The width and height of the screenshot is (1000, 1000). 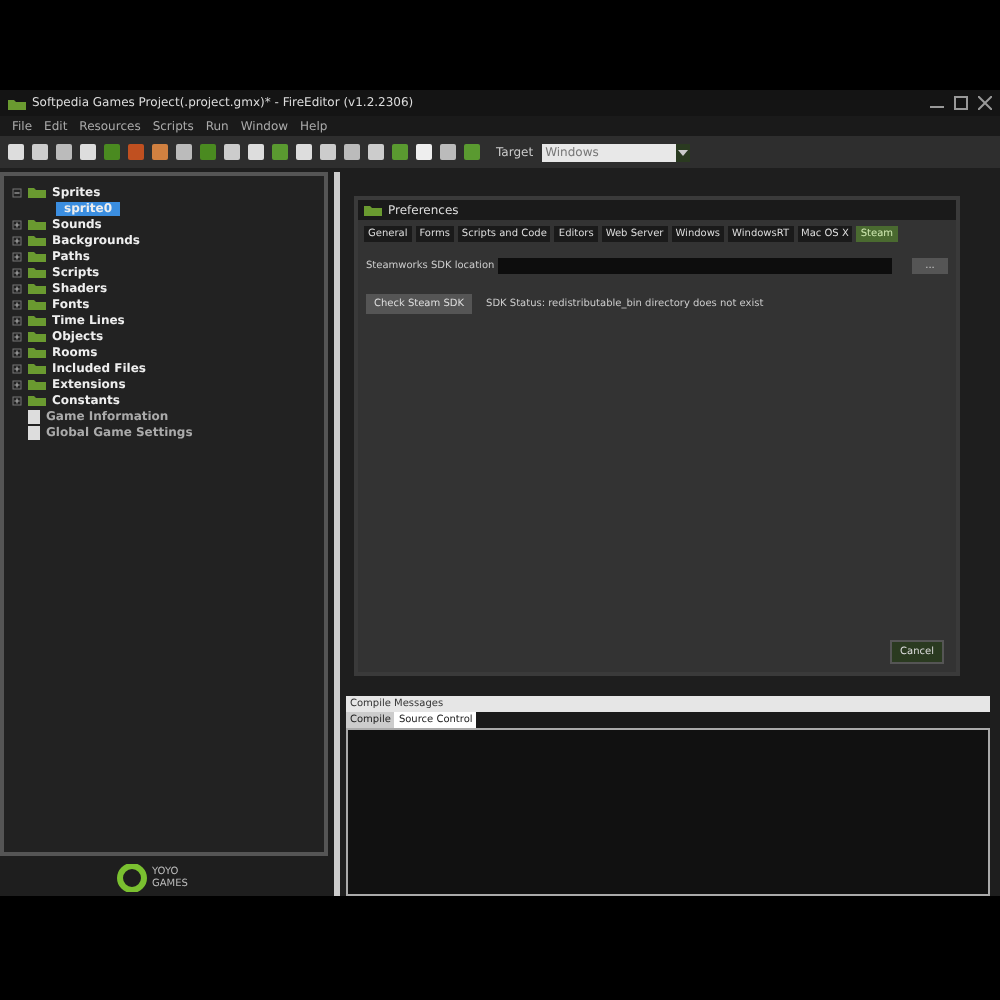 What do you see at coordinates (985, 103) in the screenshot?
I see `close-icon` at bounding box center [985, 103].